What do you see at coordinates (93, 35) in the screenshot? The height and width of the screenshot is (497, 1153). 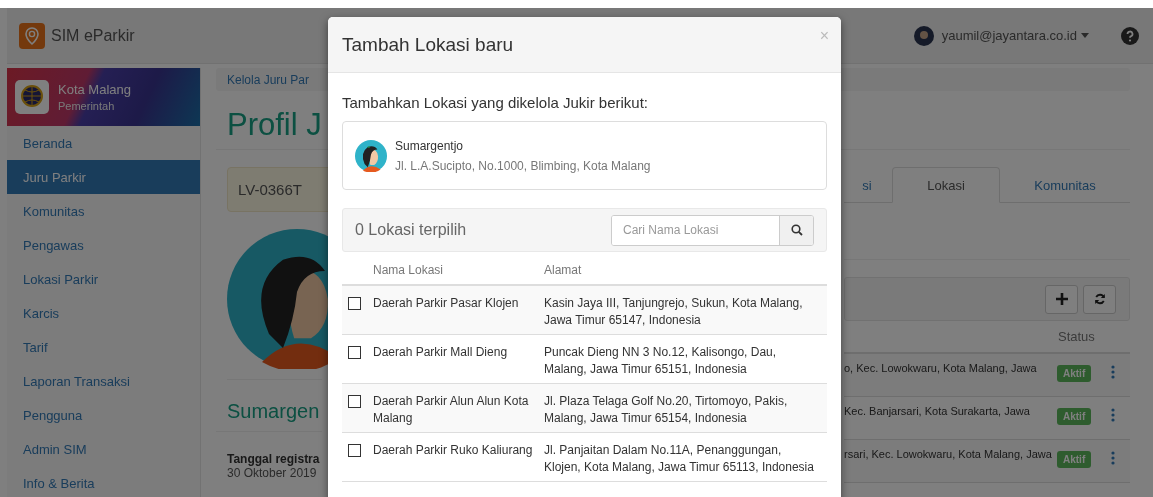 I see `brand-name: SIM eParkir` at bounding box center [93, 35].